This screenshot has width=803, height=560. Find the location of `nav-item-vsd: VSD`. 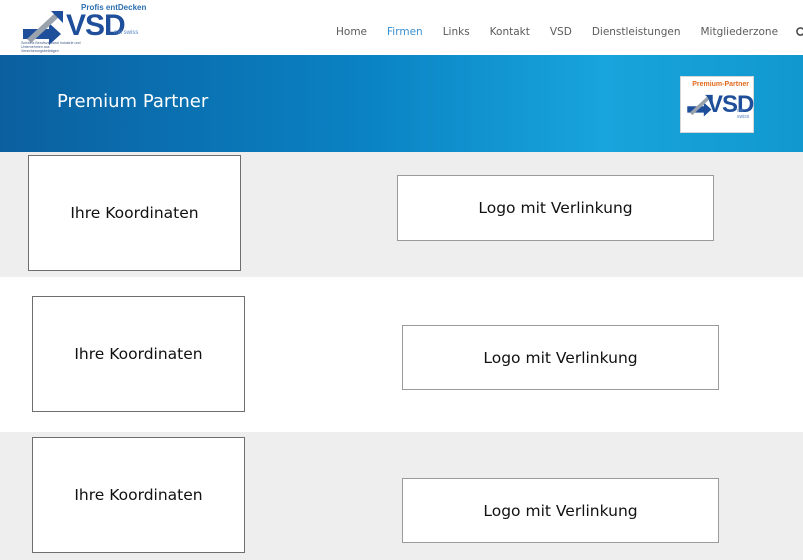

nav-item-vsd: VSD is located at coordinates (561, 33).